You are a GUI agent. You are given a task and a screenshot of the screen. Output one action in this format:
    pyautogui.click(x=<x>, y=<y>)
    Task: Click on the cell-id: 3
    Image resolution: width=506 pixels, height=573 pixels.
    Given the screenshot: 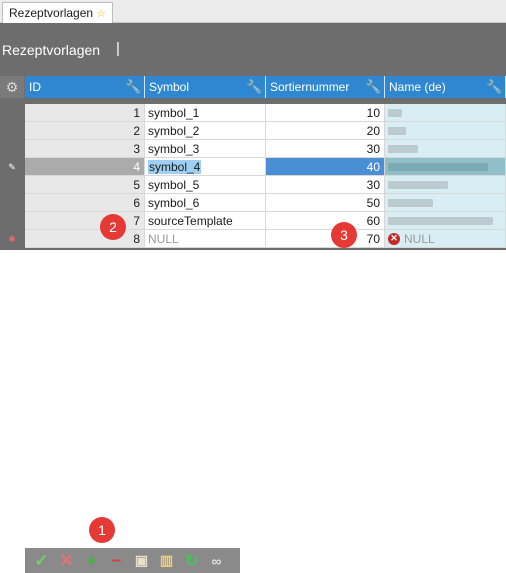 What is the action you would take?
    pyautogui.click(x=85, y=149)
    